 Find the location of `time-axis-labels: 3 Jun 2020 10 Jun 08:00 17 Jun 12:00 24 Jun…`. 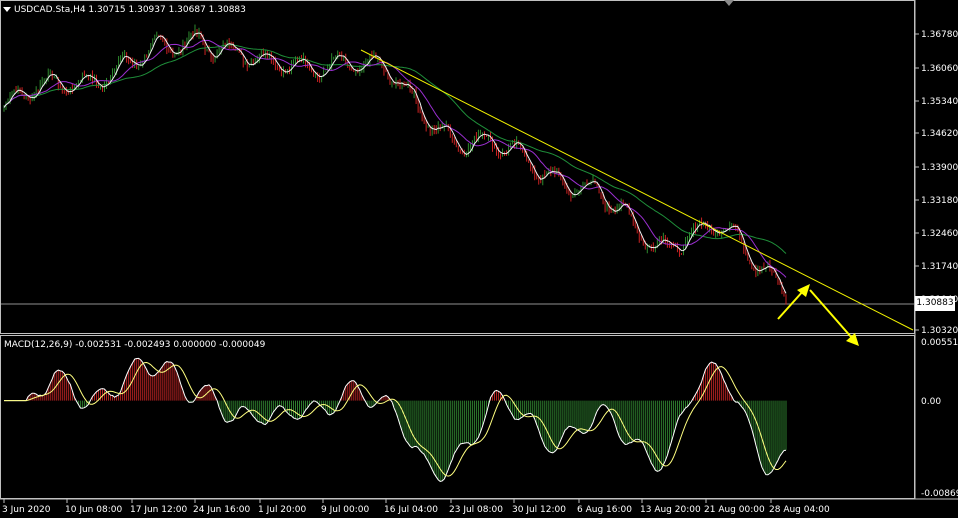

time-axis-labels: 3 Jun 2020 10 Jun 08:00 17 Jun 12:00 24 Jun… is located at coordinates (416, 507).